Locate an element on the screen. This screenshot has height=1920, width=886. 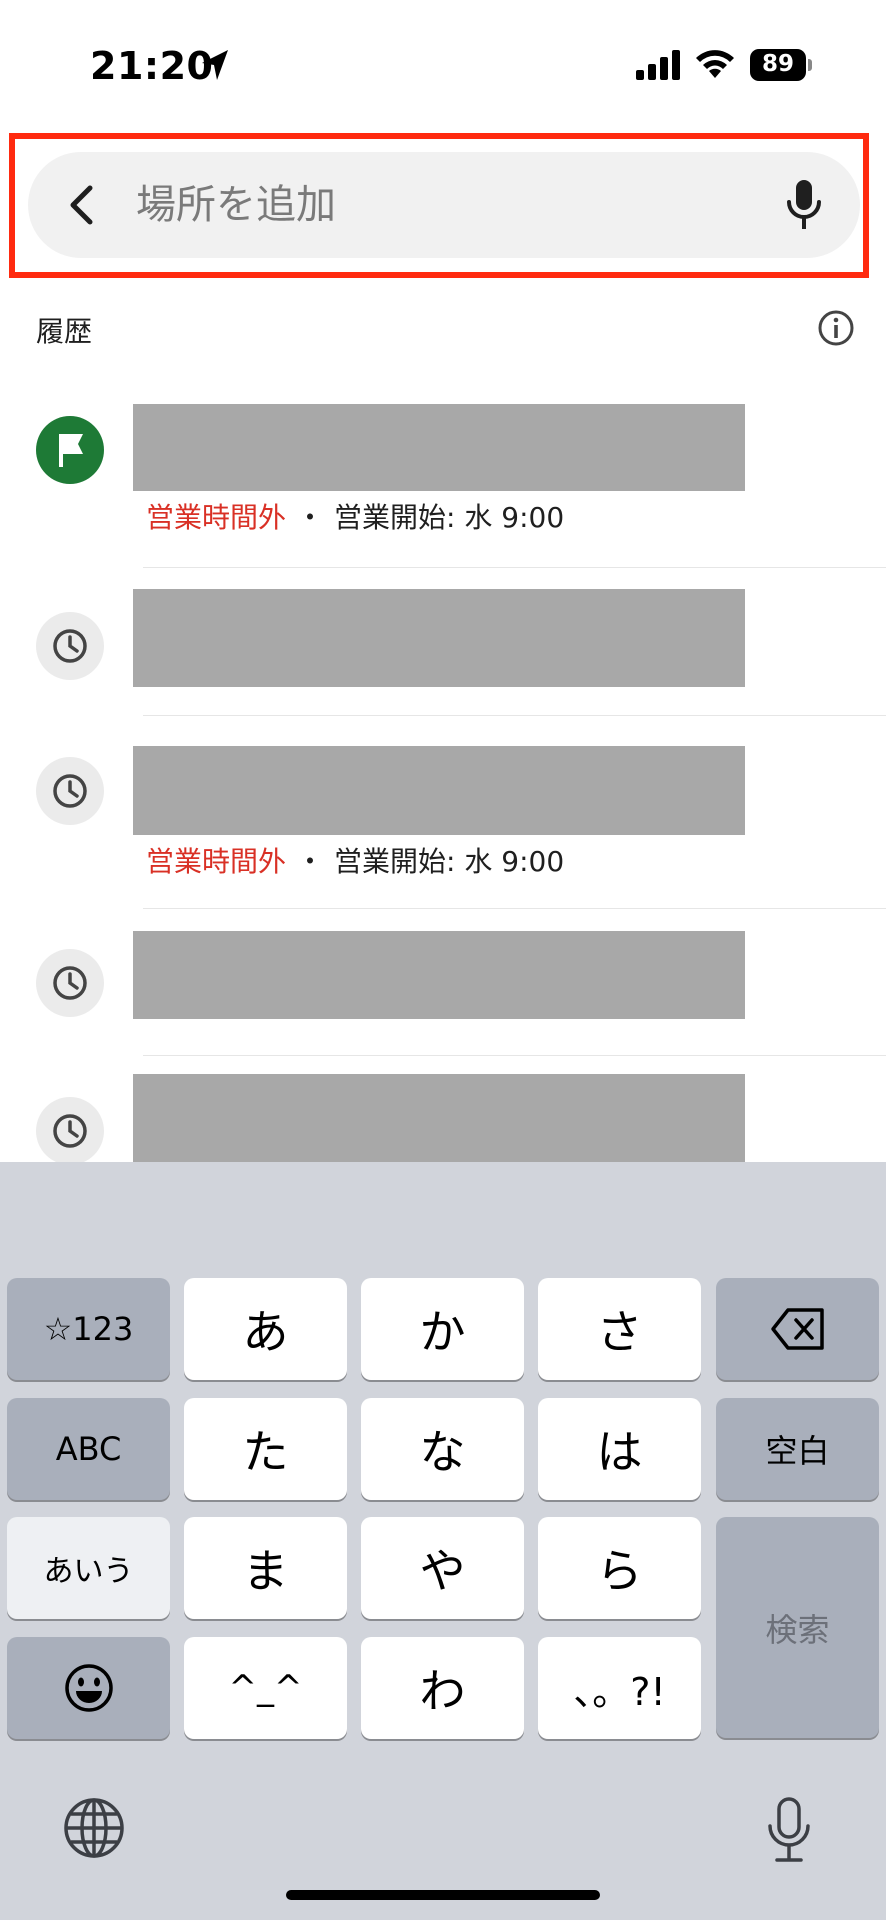
key-label: 検索 is located at coordinates (797, 1629).